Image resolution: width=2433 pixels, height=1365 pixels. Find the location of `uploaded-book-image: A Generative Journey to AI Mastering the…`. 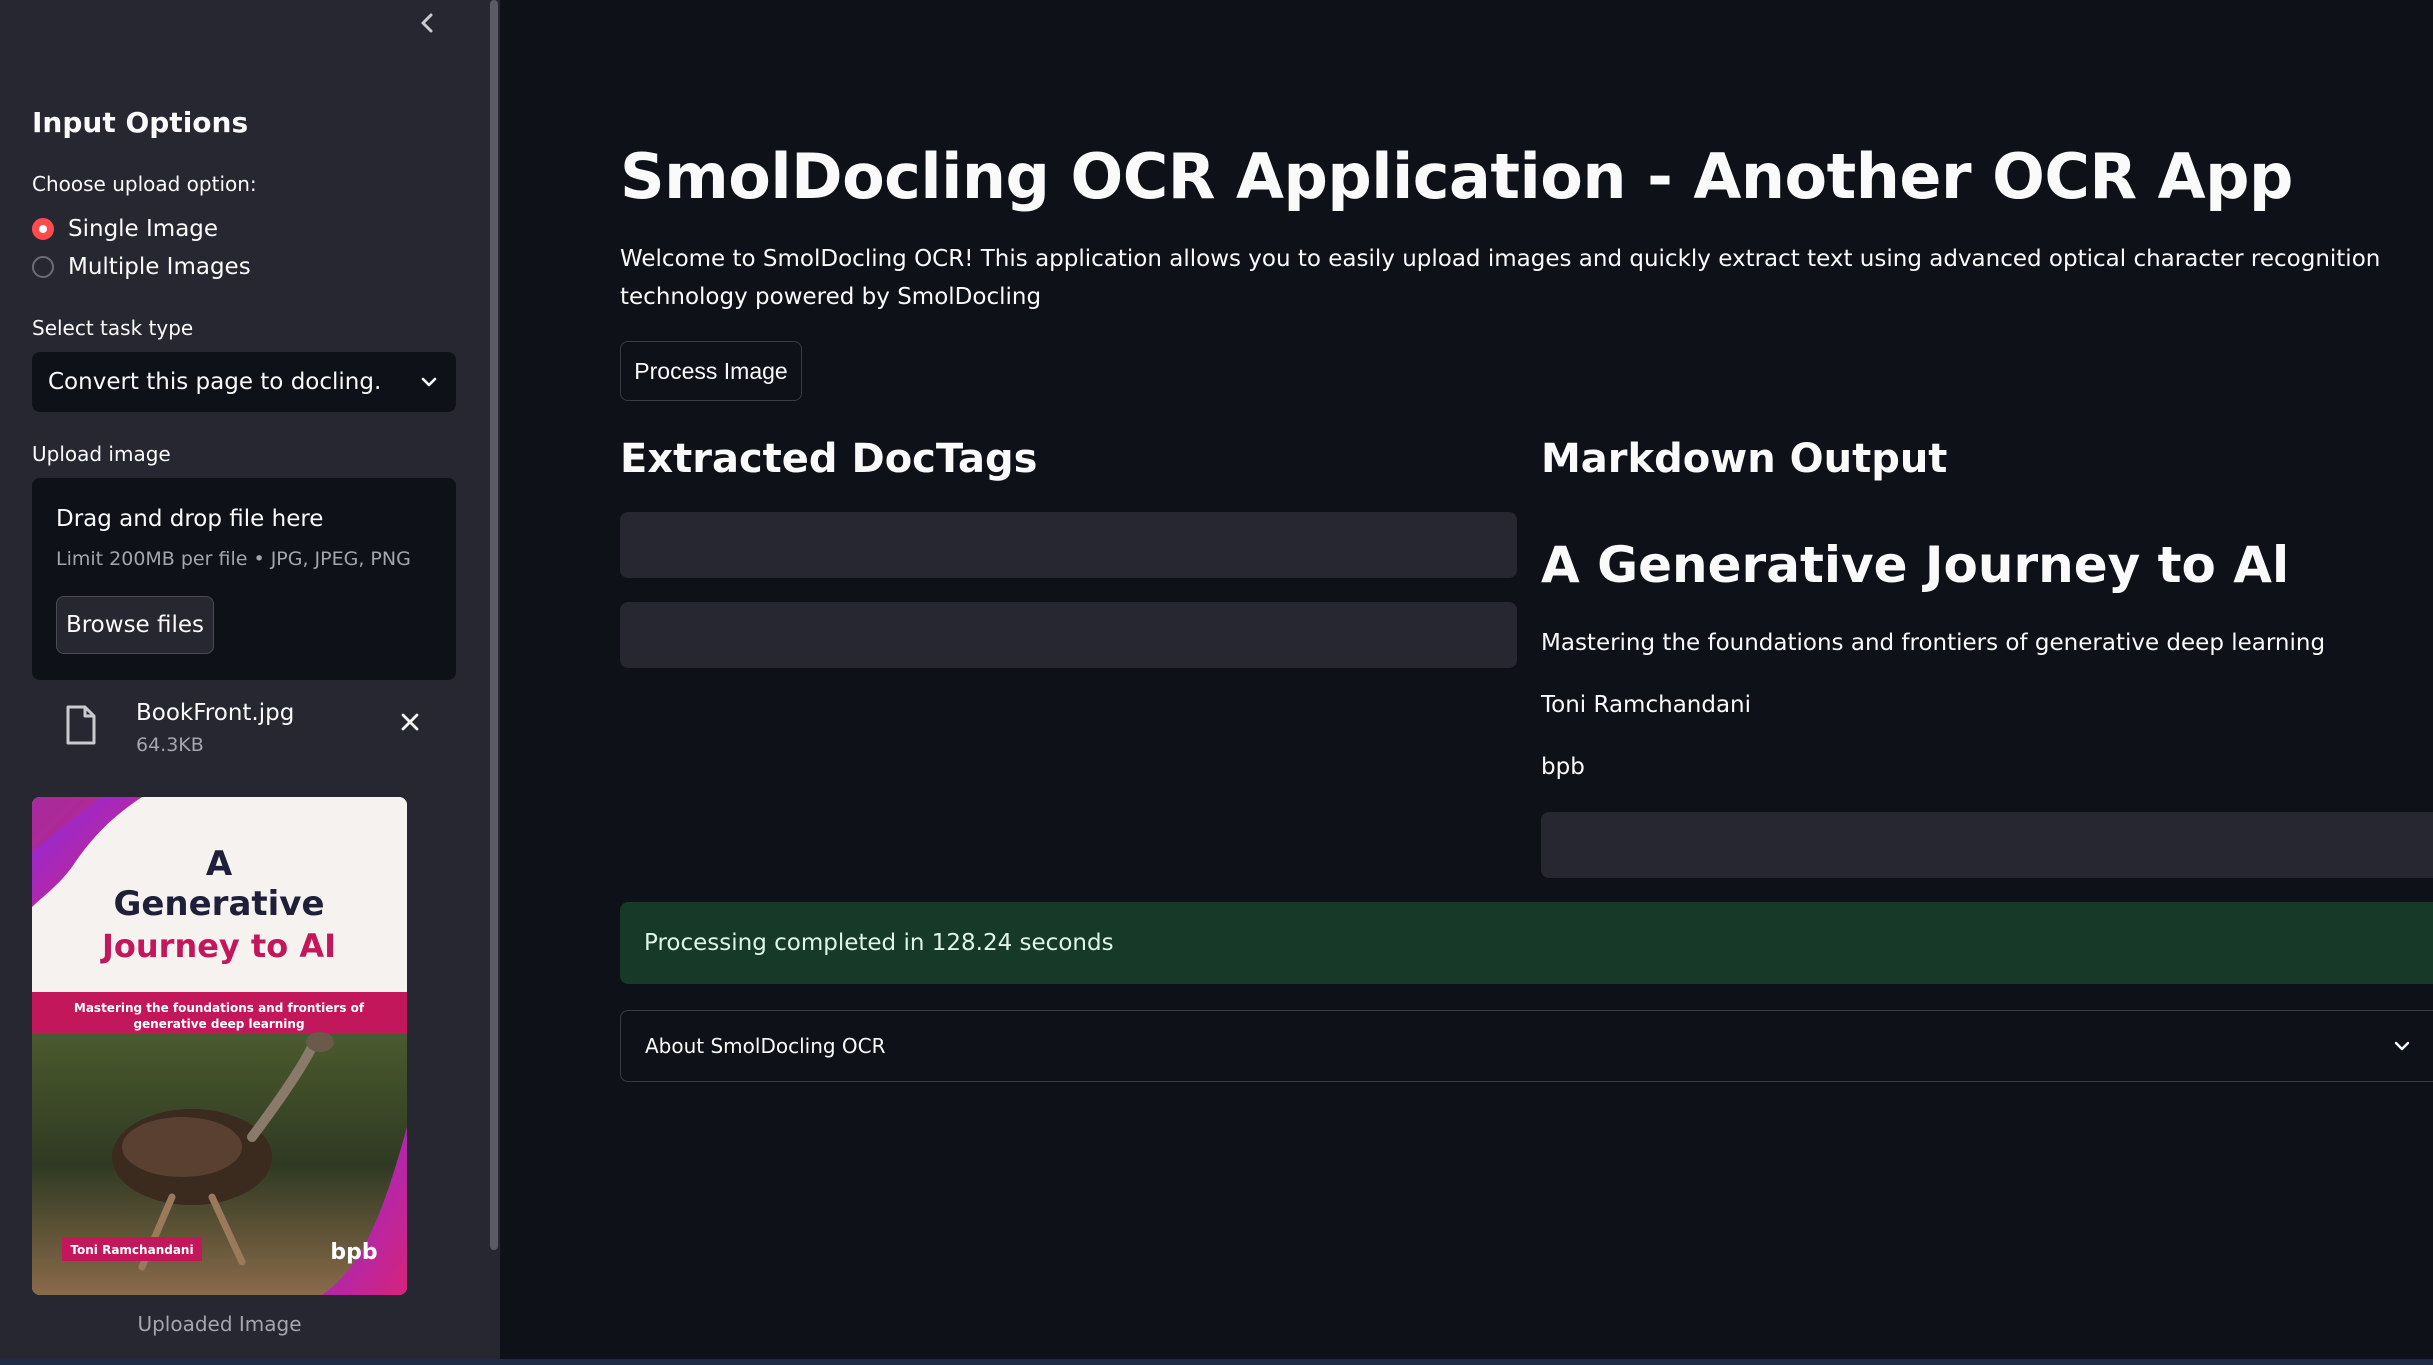

uploaded-book-image: A Generative Journey to AI Mastering the… is located at coordinates (219, 1046).